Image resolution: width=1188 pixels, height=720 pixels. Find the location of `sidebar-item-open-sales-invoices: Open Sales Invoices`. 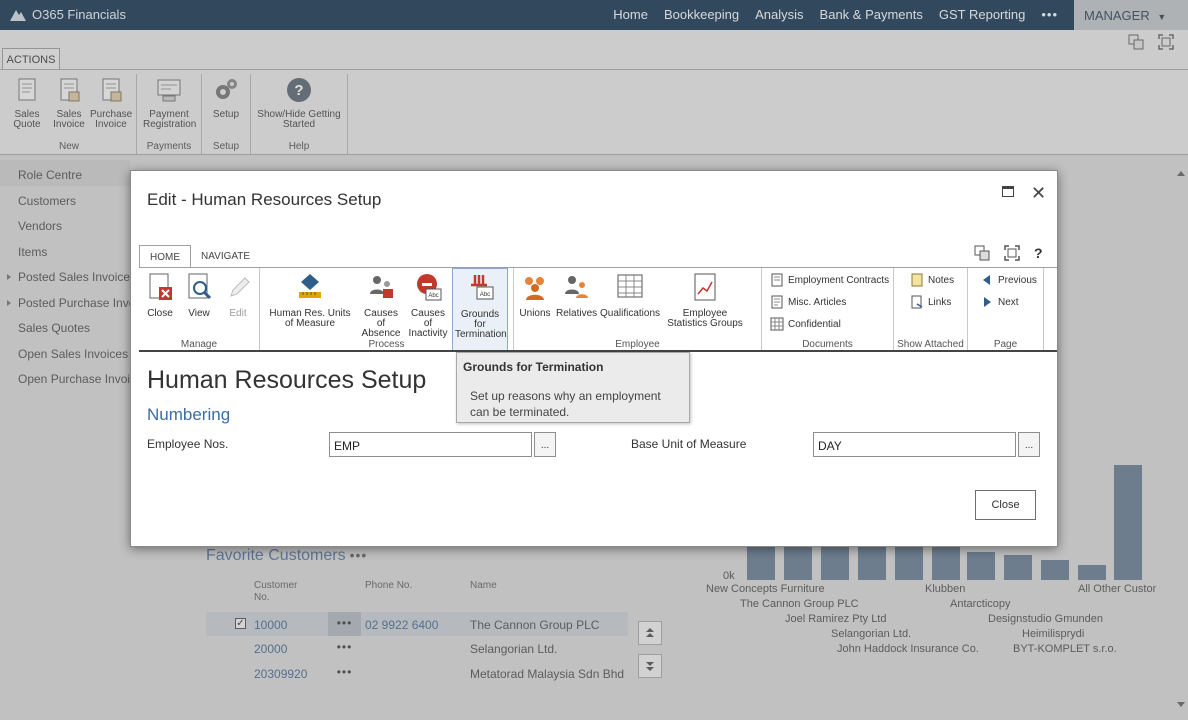

sidebar-item-open-sales-invoices: Open Sales Invoices is located at coordinates (65, 352).